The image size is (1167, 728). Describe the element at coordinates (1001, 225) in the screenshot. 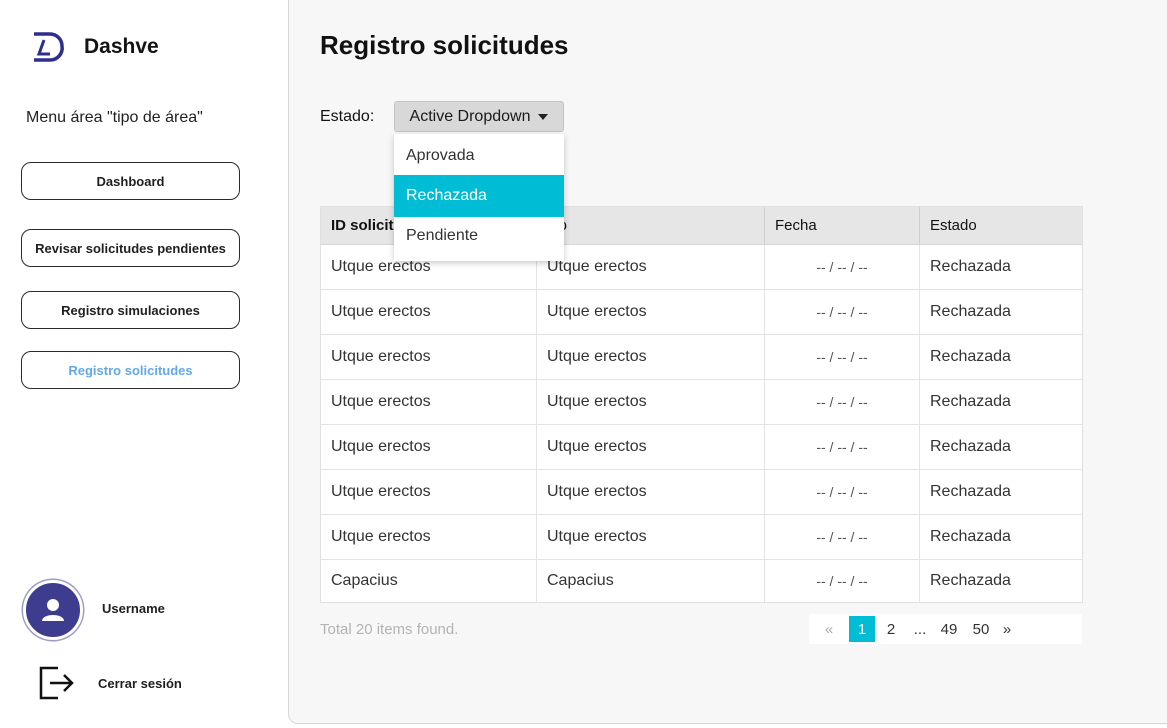

I see `column-header-estado: Estado` at that location.